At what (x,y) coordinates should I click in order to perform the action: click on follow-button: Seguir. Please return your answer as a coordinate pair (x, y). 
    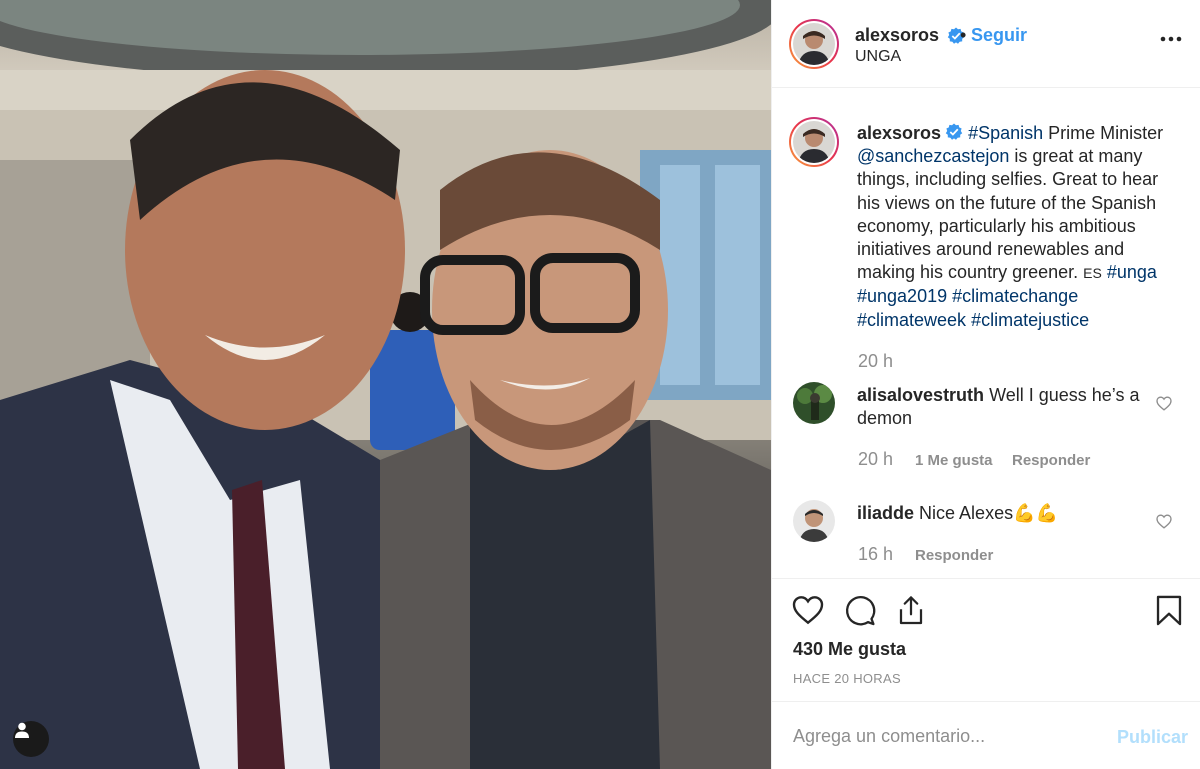
    Looking at the image, I should click on (999, 35).